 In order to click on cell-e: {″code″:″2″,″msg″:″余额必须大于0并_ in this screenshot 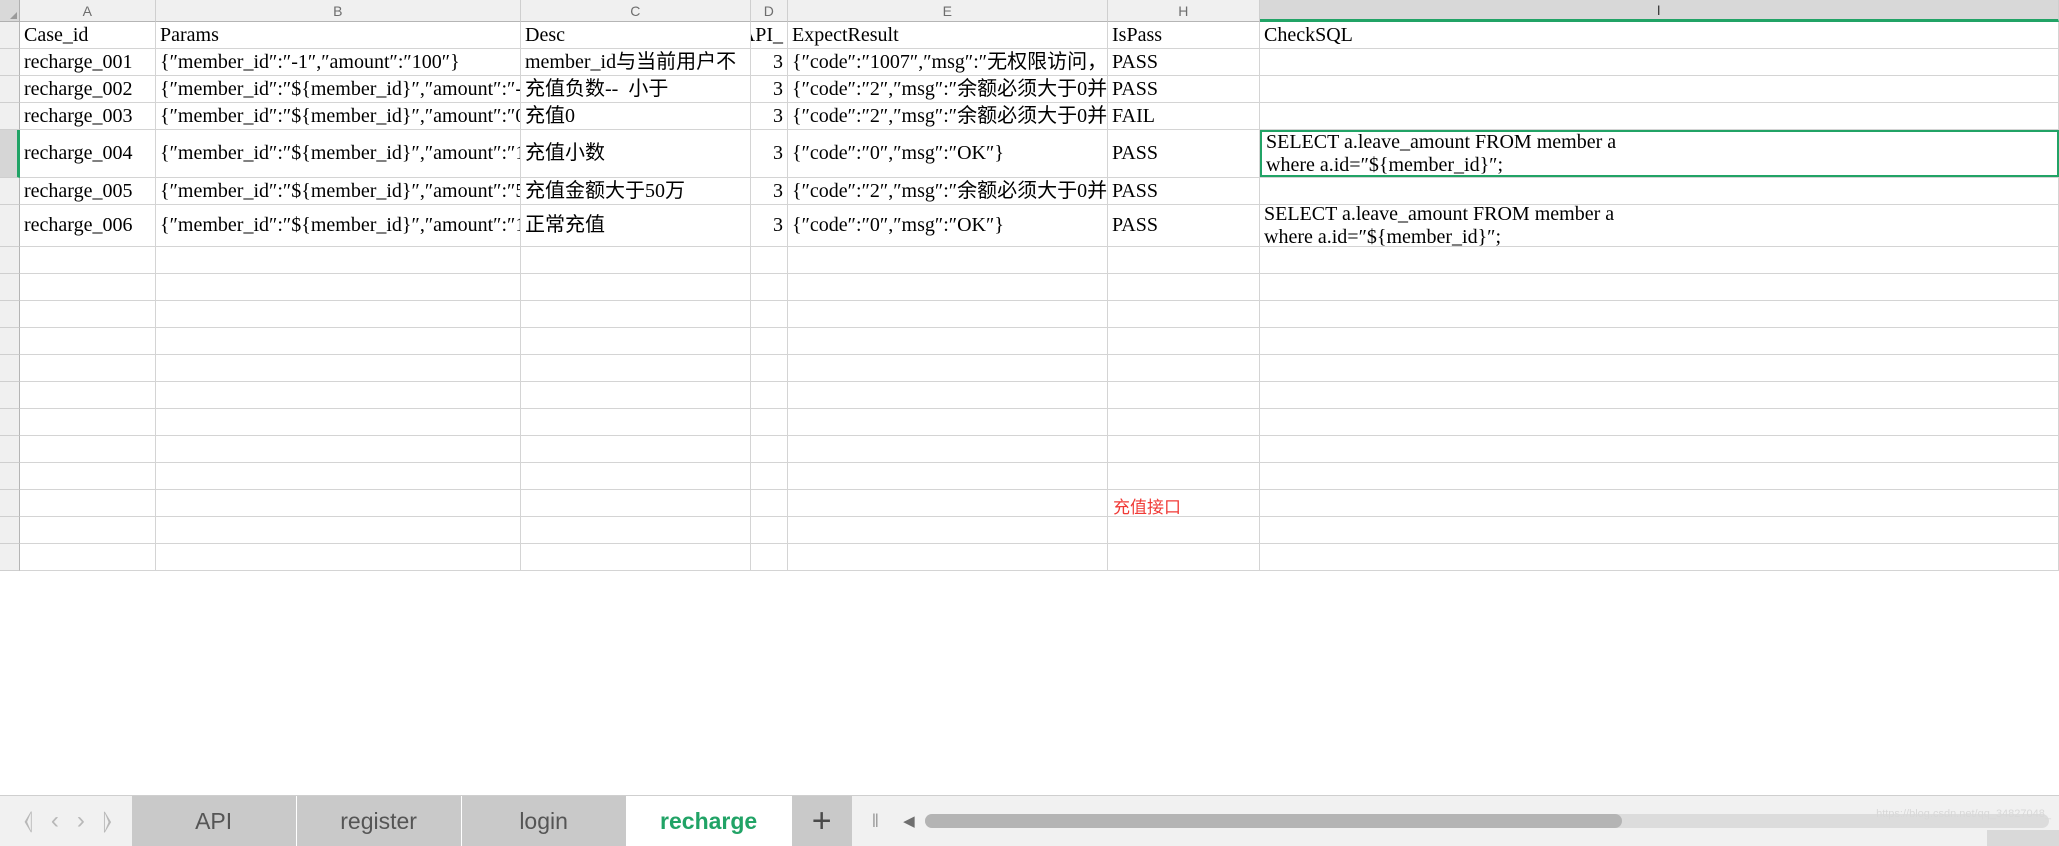, I will do `click(948, 191)`.